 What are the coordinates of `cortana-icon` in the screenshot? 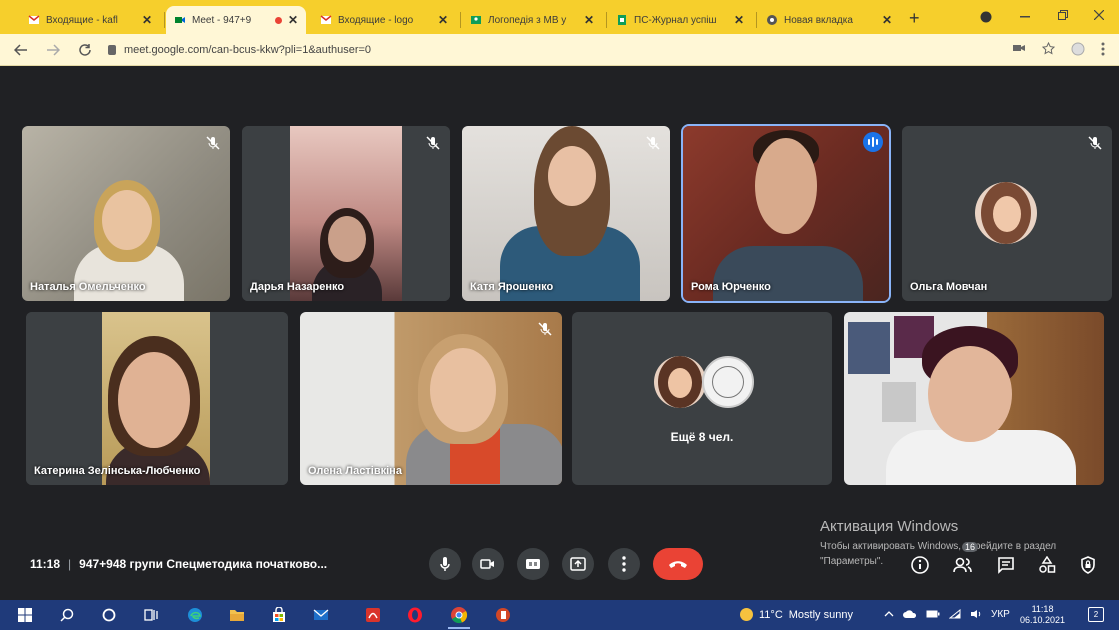 It's located at (109, 615).